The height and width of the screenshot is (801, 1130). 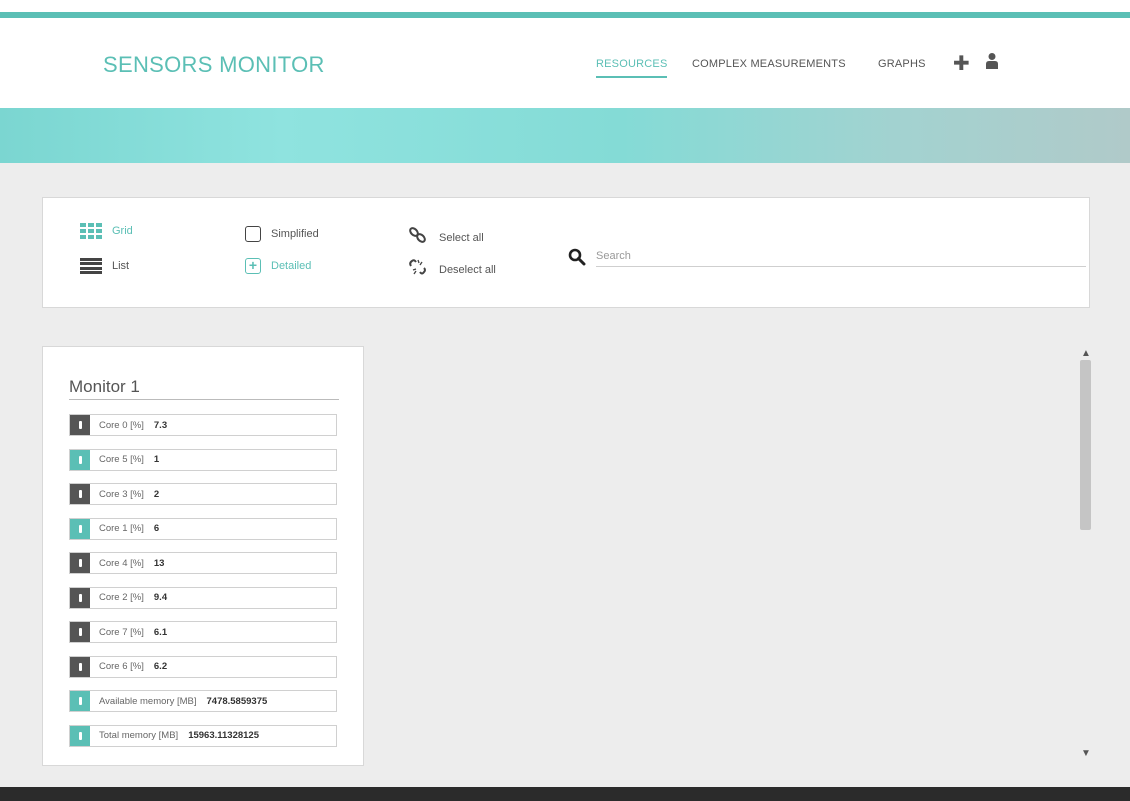 I want to click on scroll-thumb, so click(x=1085, y=445).